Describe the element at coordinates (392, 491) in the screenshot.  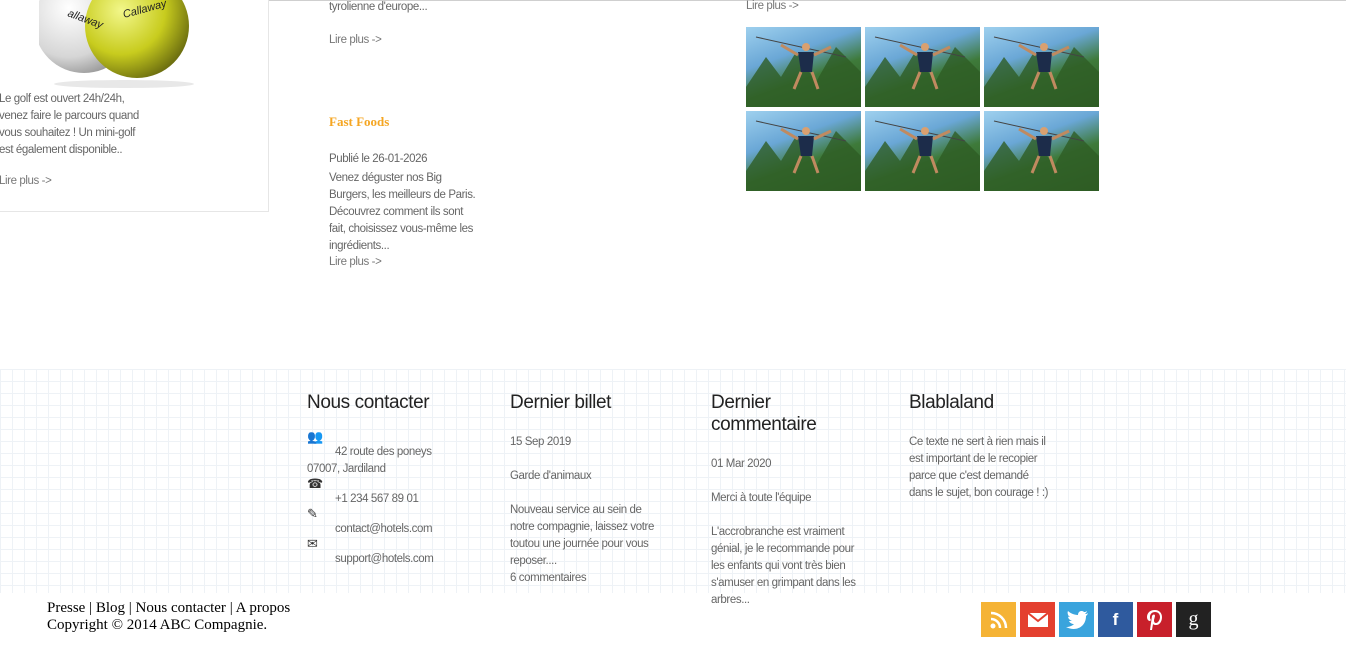
I see `phone-row: ☎ +1 234 567 89 01` at that location.